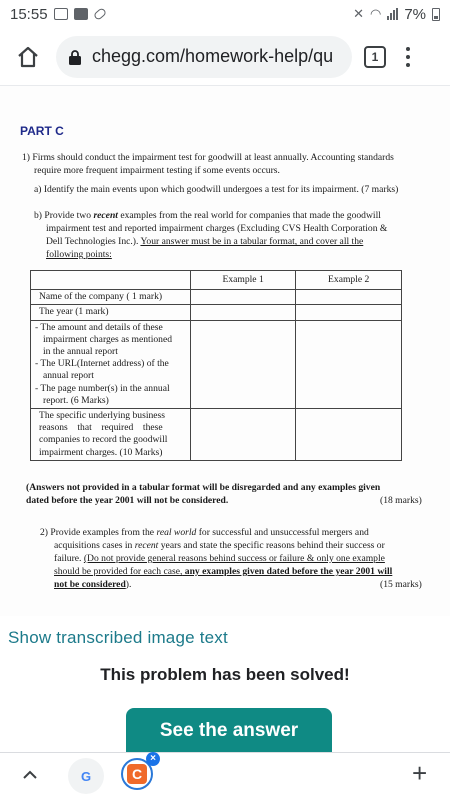 The height and width of the screenshot is (800, 450). I want to click on chegg-icon: C, so click(137, 774).